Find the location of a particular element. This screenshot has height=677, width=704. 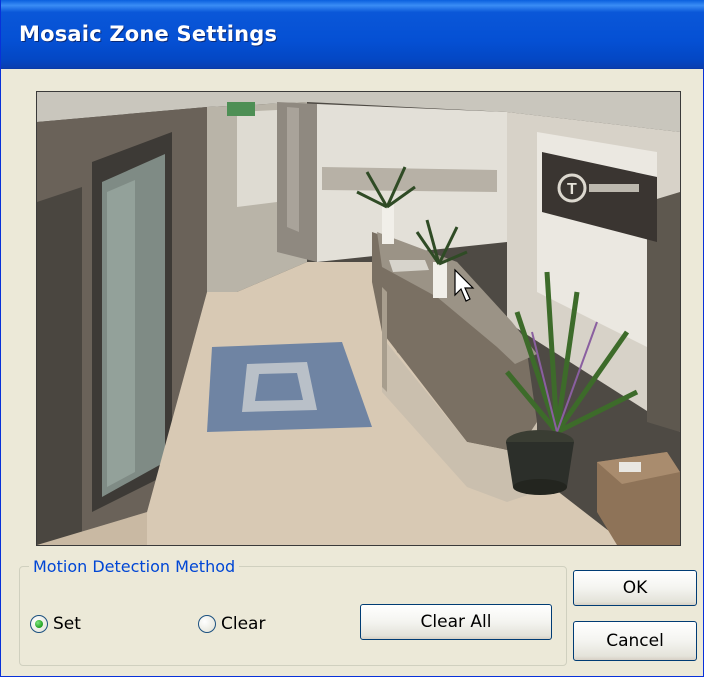

radio-clear-circle is located at coordinates (207, 624).